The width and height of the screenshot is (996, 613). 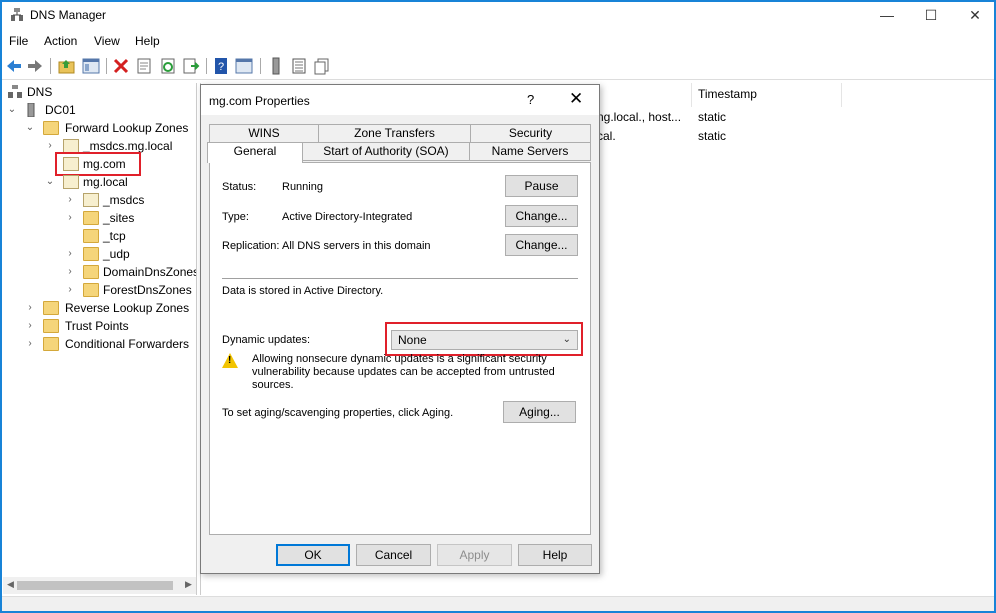 I want to click on column-header-timestamp: Timestamp, so click(x=727, y=94).